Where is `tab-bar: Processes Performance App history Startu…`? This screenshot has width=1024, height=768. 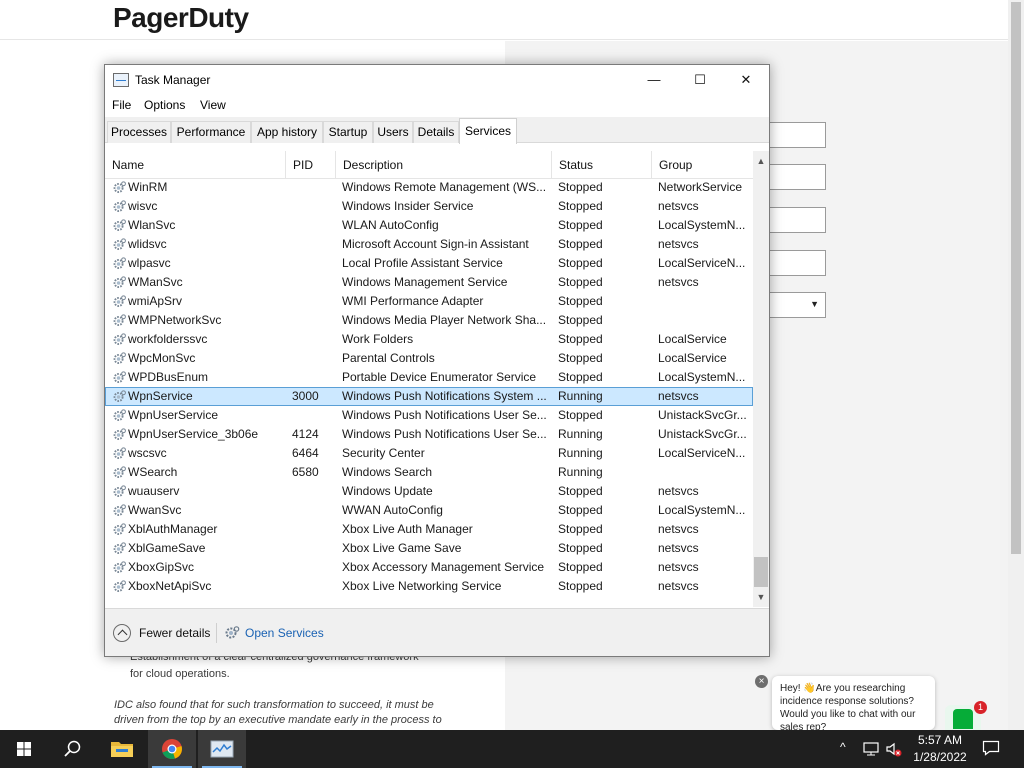 tab-bar: Processes Performance App history Startu… is located at coordinates (437, 130).